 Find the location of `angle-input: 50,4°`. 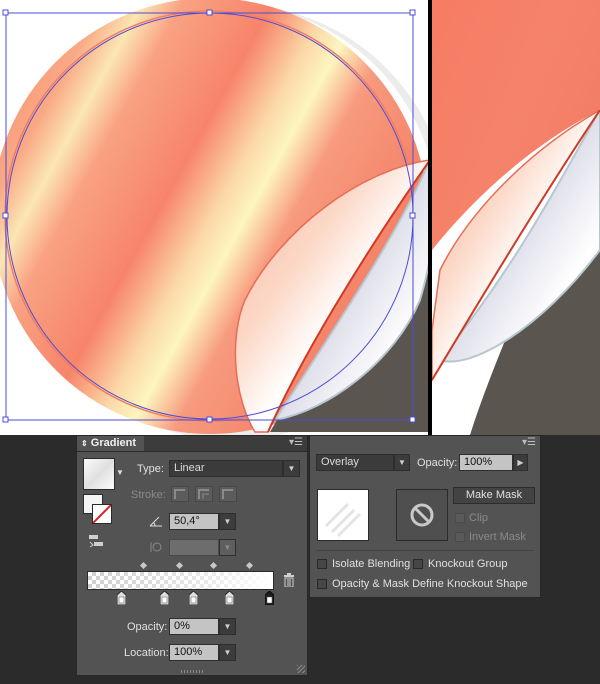

angle-input: 50,4° is located at coordinates (194, 521).